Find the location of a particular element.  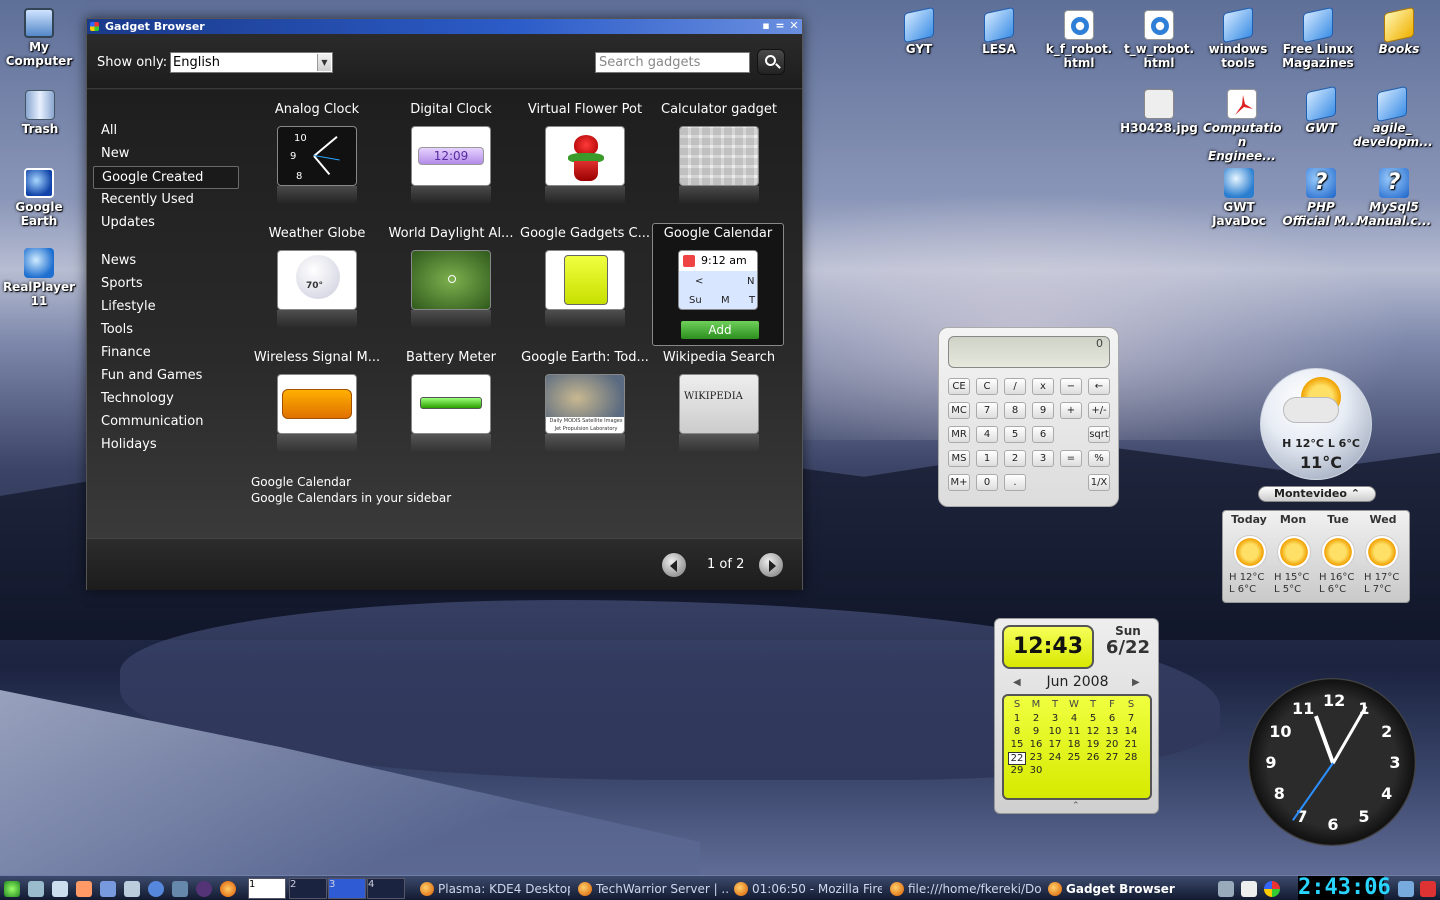

category-news: News is located at coordinates (166, 261).